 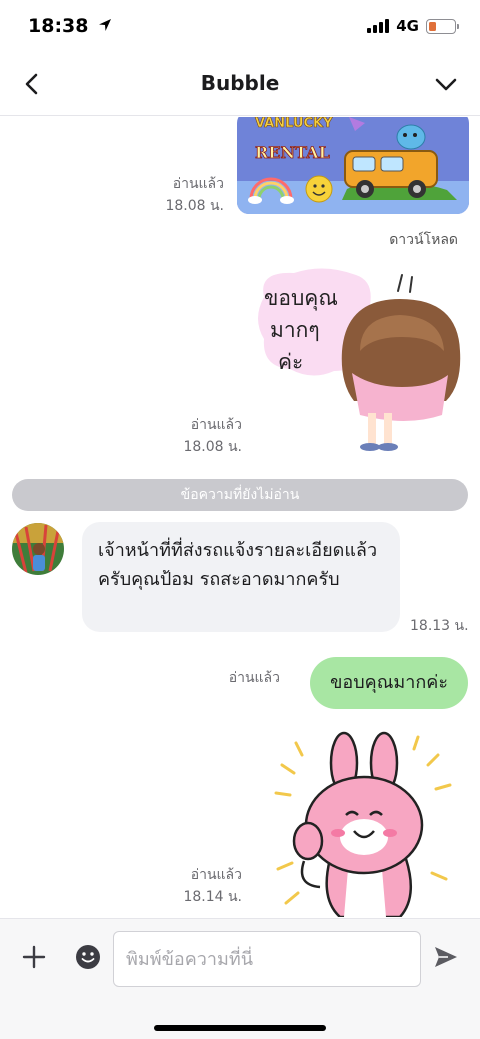 I want to click on status-bar: 18:38 4G, so click(x=240, y=27).